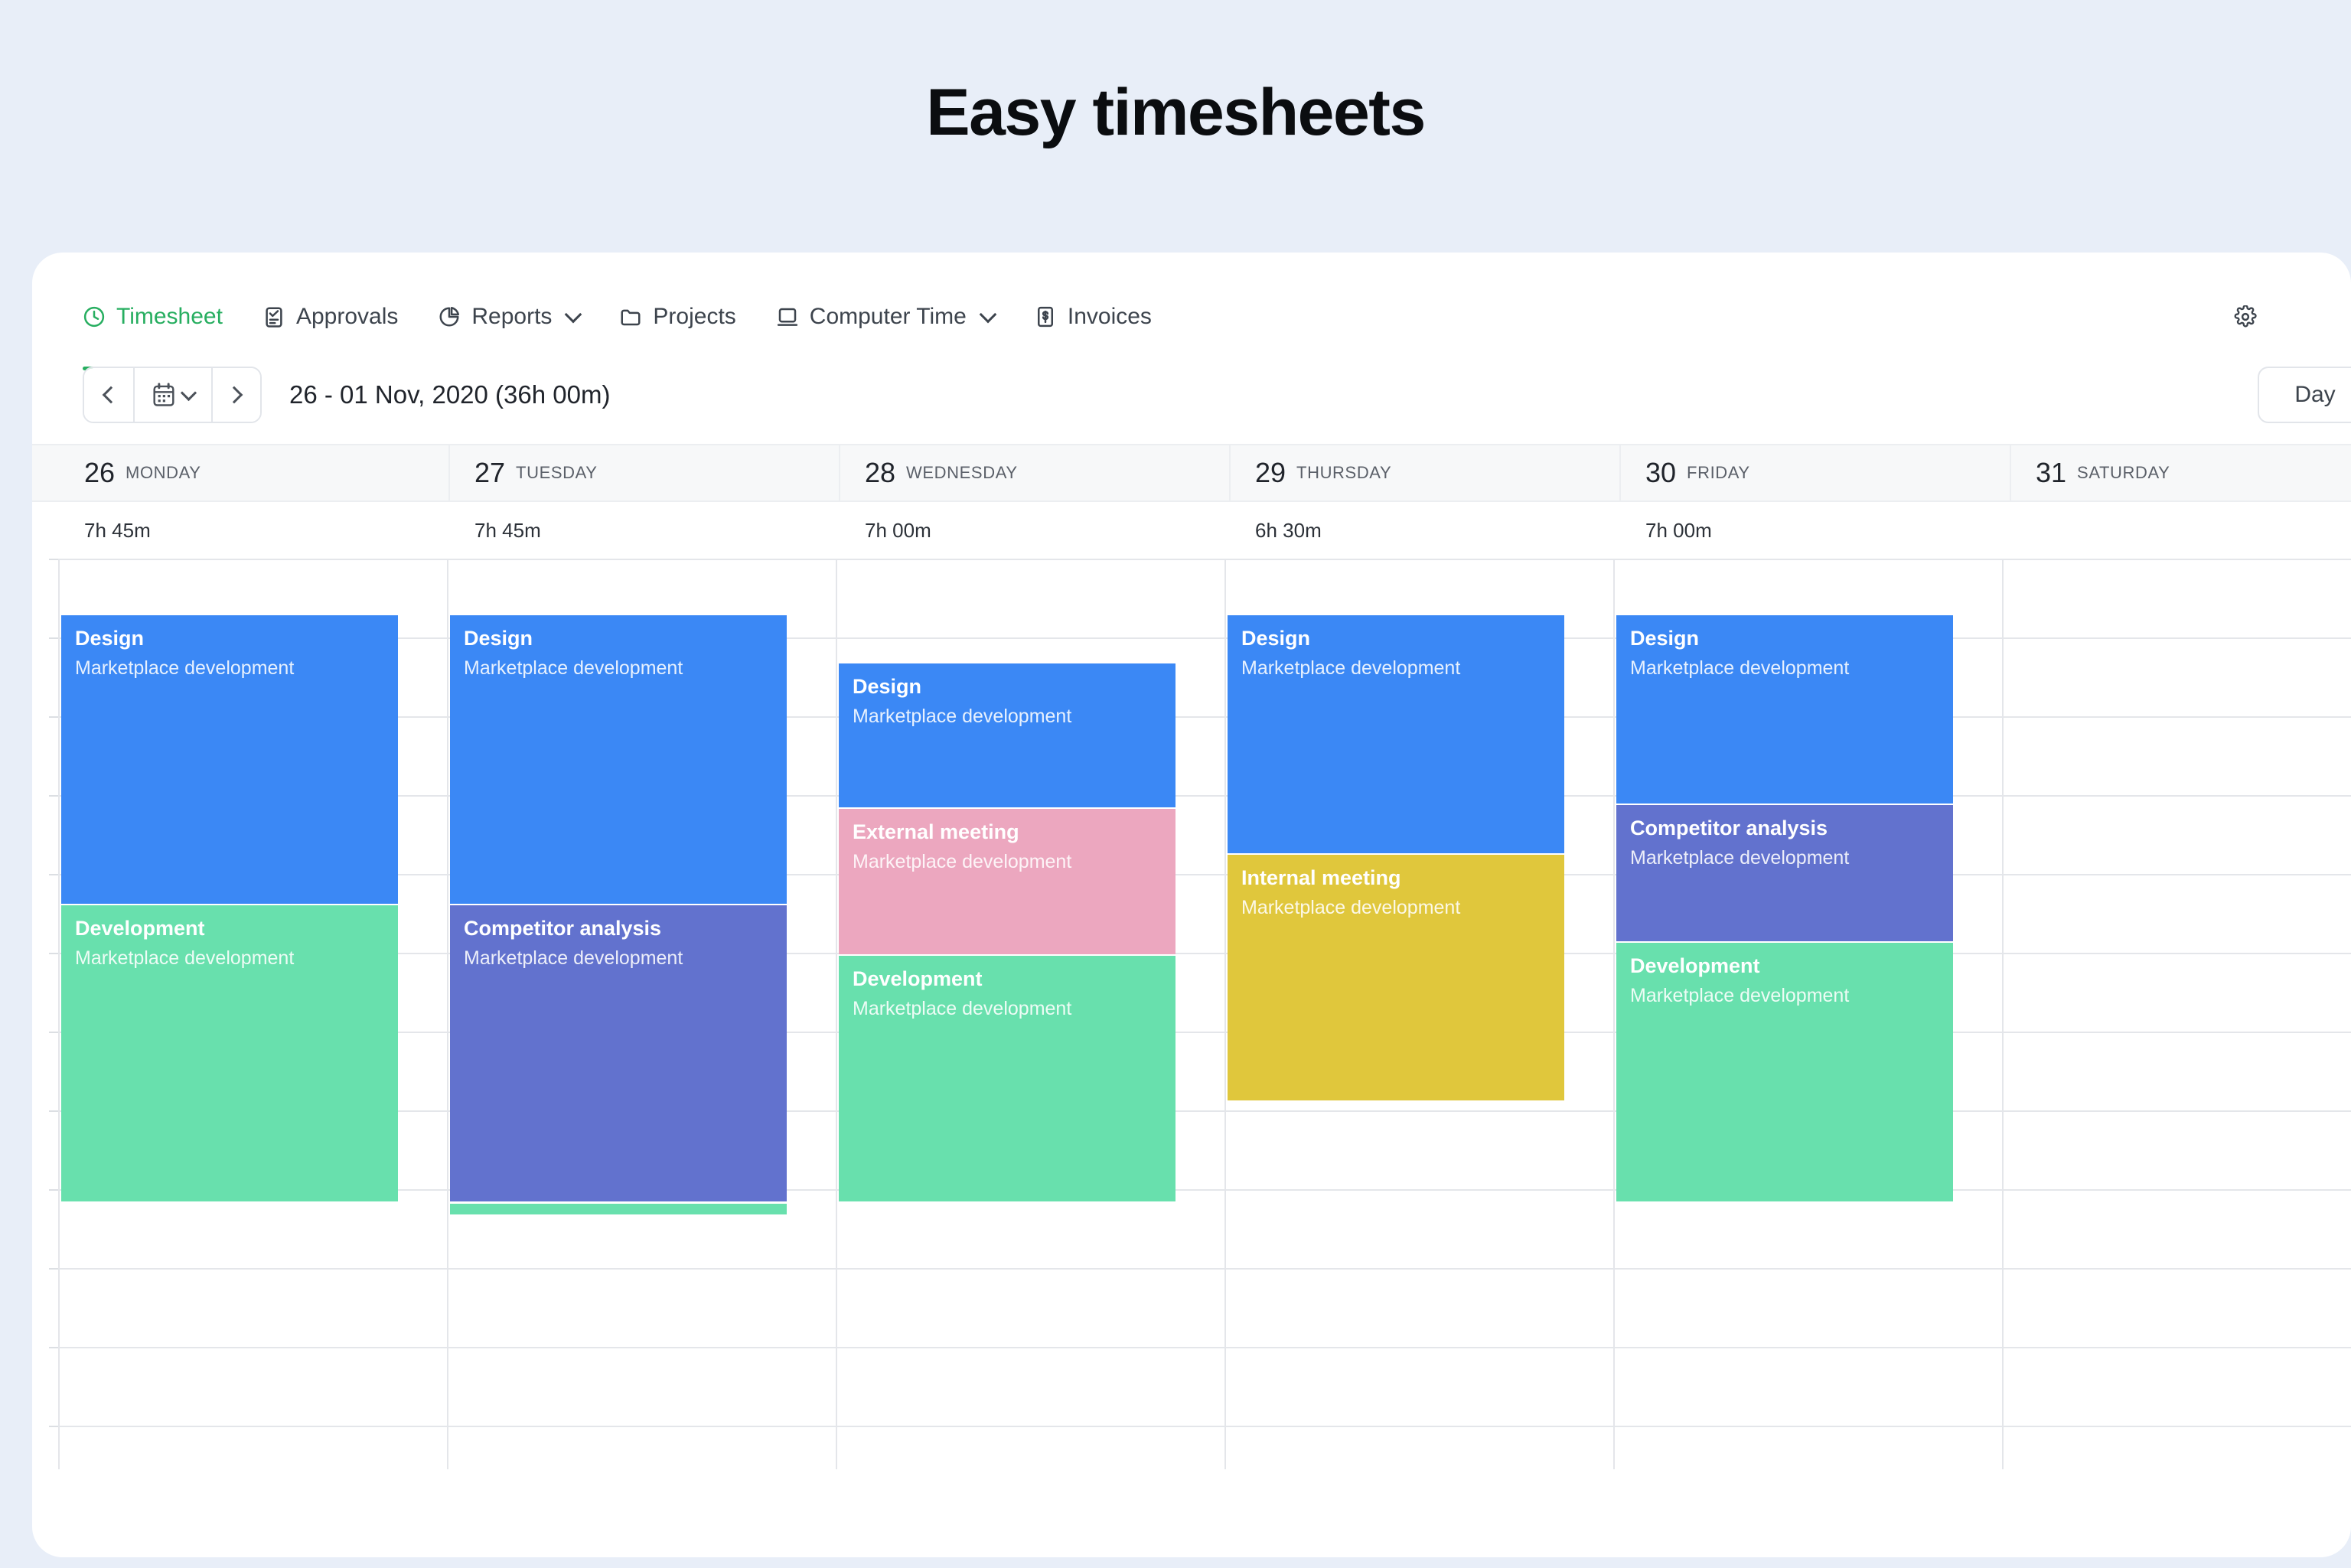  I want to click on day-total-thursday: 6h 30m, so click(1288, 530).